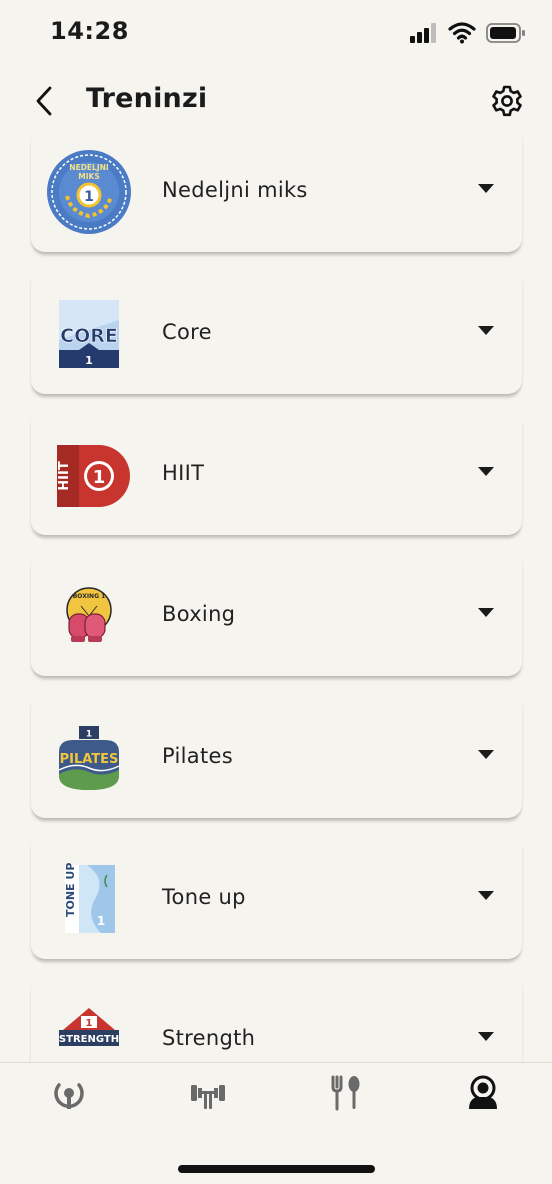  I want to click on tab-progress, so click(69, 1093).